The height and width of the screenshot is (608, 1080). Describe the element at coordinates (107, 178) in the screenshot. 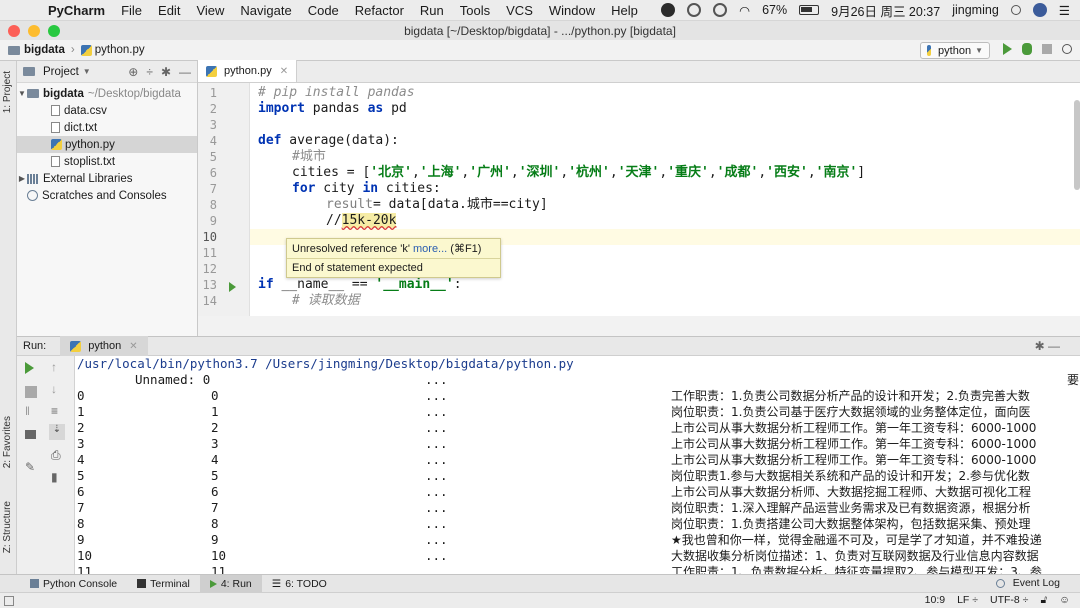

I see `tree-external-libraries: ▶ External Libraries` at that location.